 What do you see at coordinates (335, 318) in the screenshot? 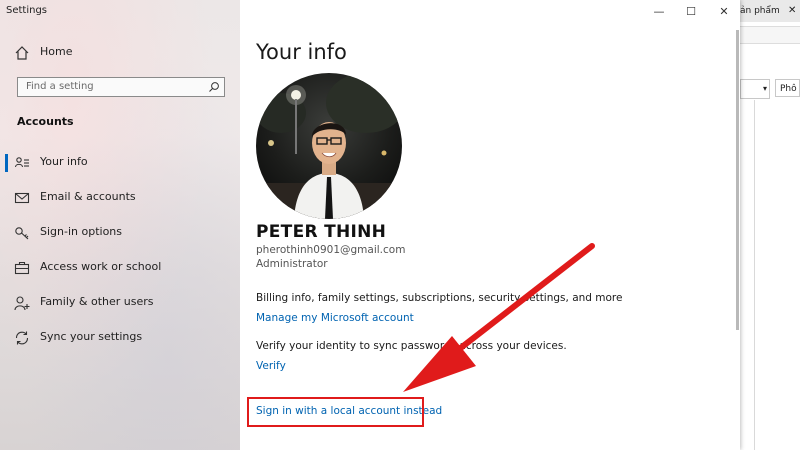
I see `manage-account-link: Manage my Microsoft account` at bounding box center [335, 318].